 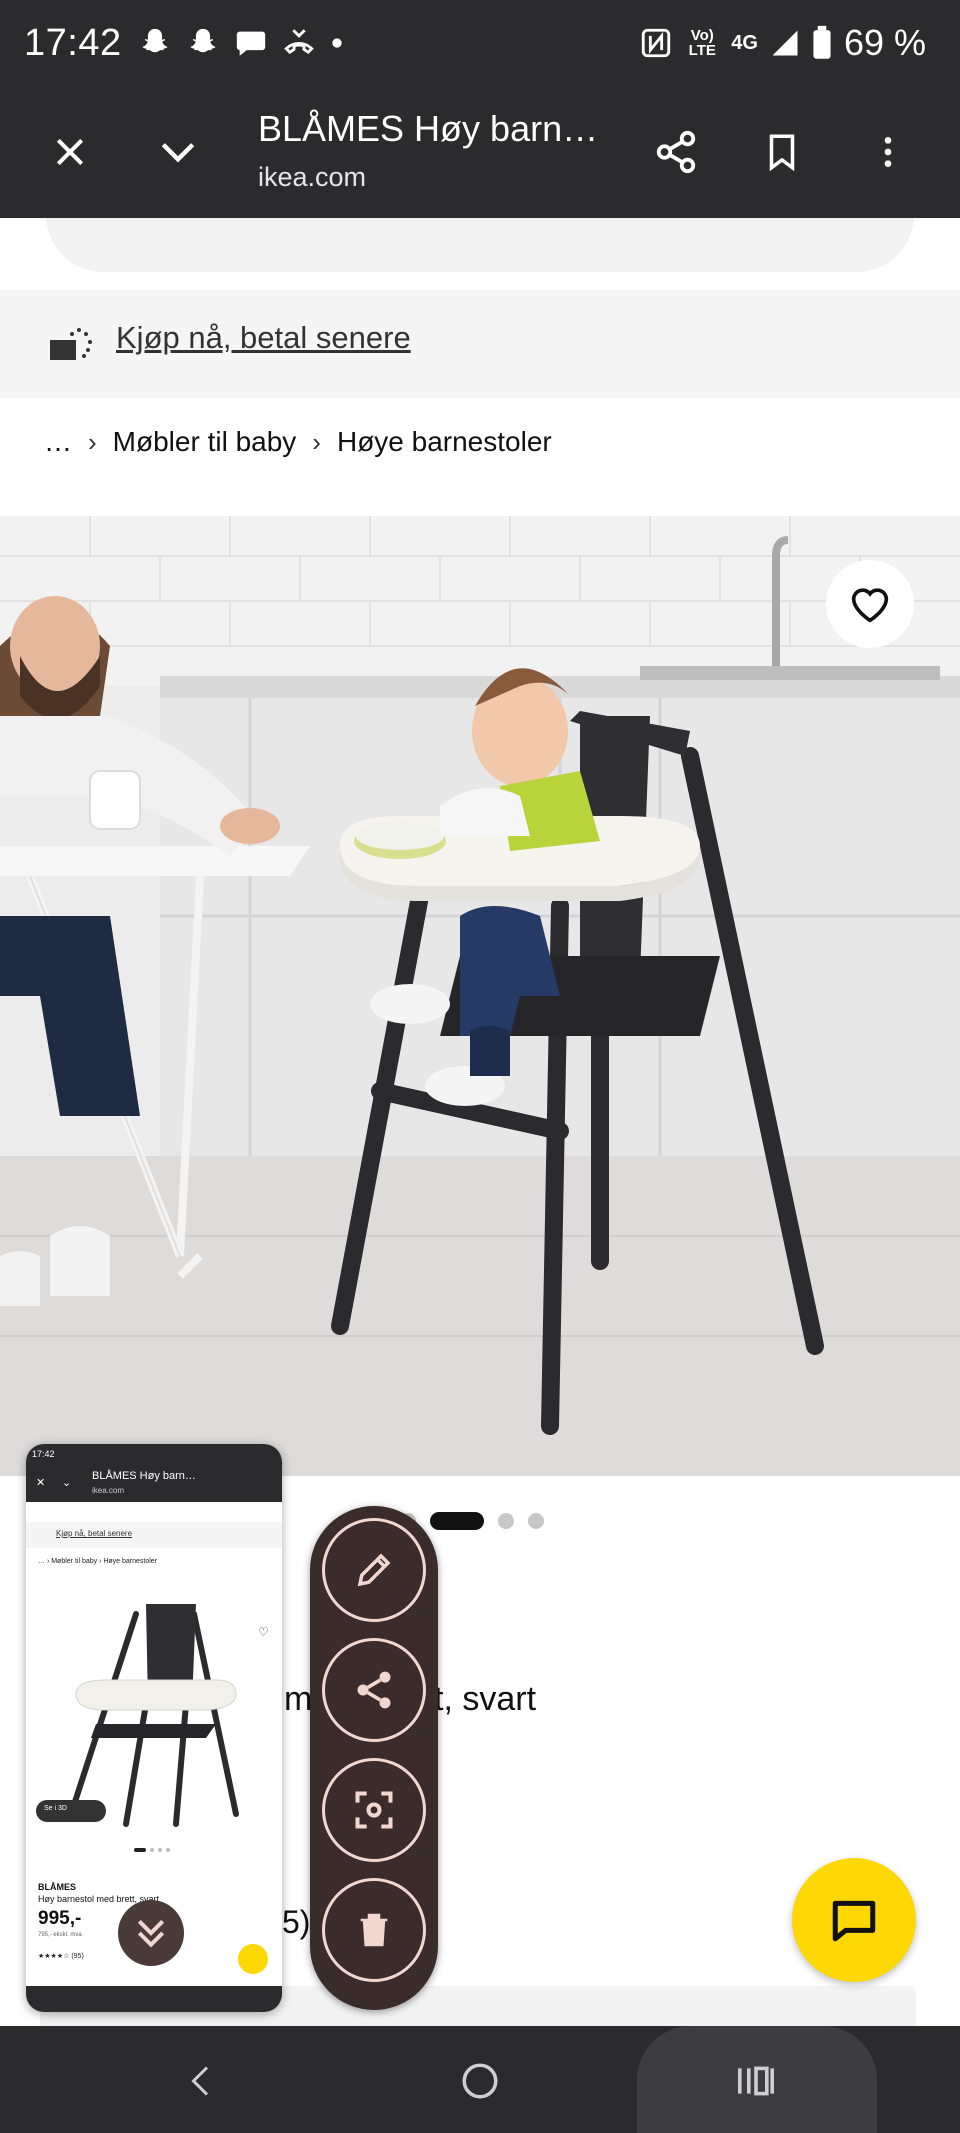 What do you see at coordinates (154, 1535) in the screenshot?
I see `thumb-bnpl-link: Kjøp nå, betal senere` at bounding box center [154, 1535].